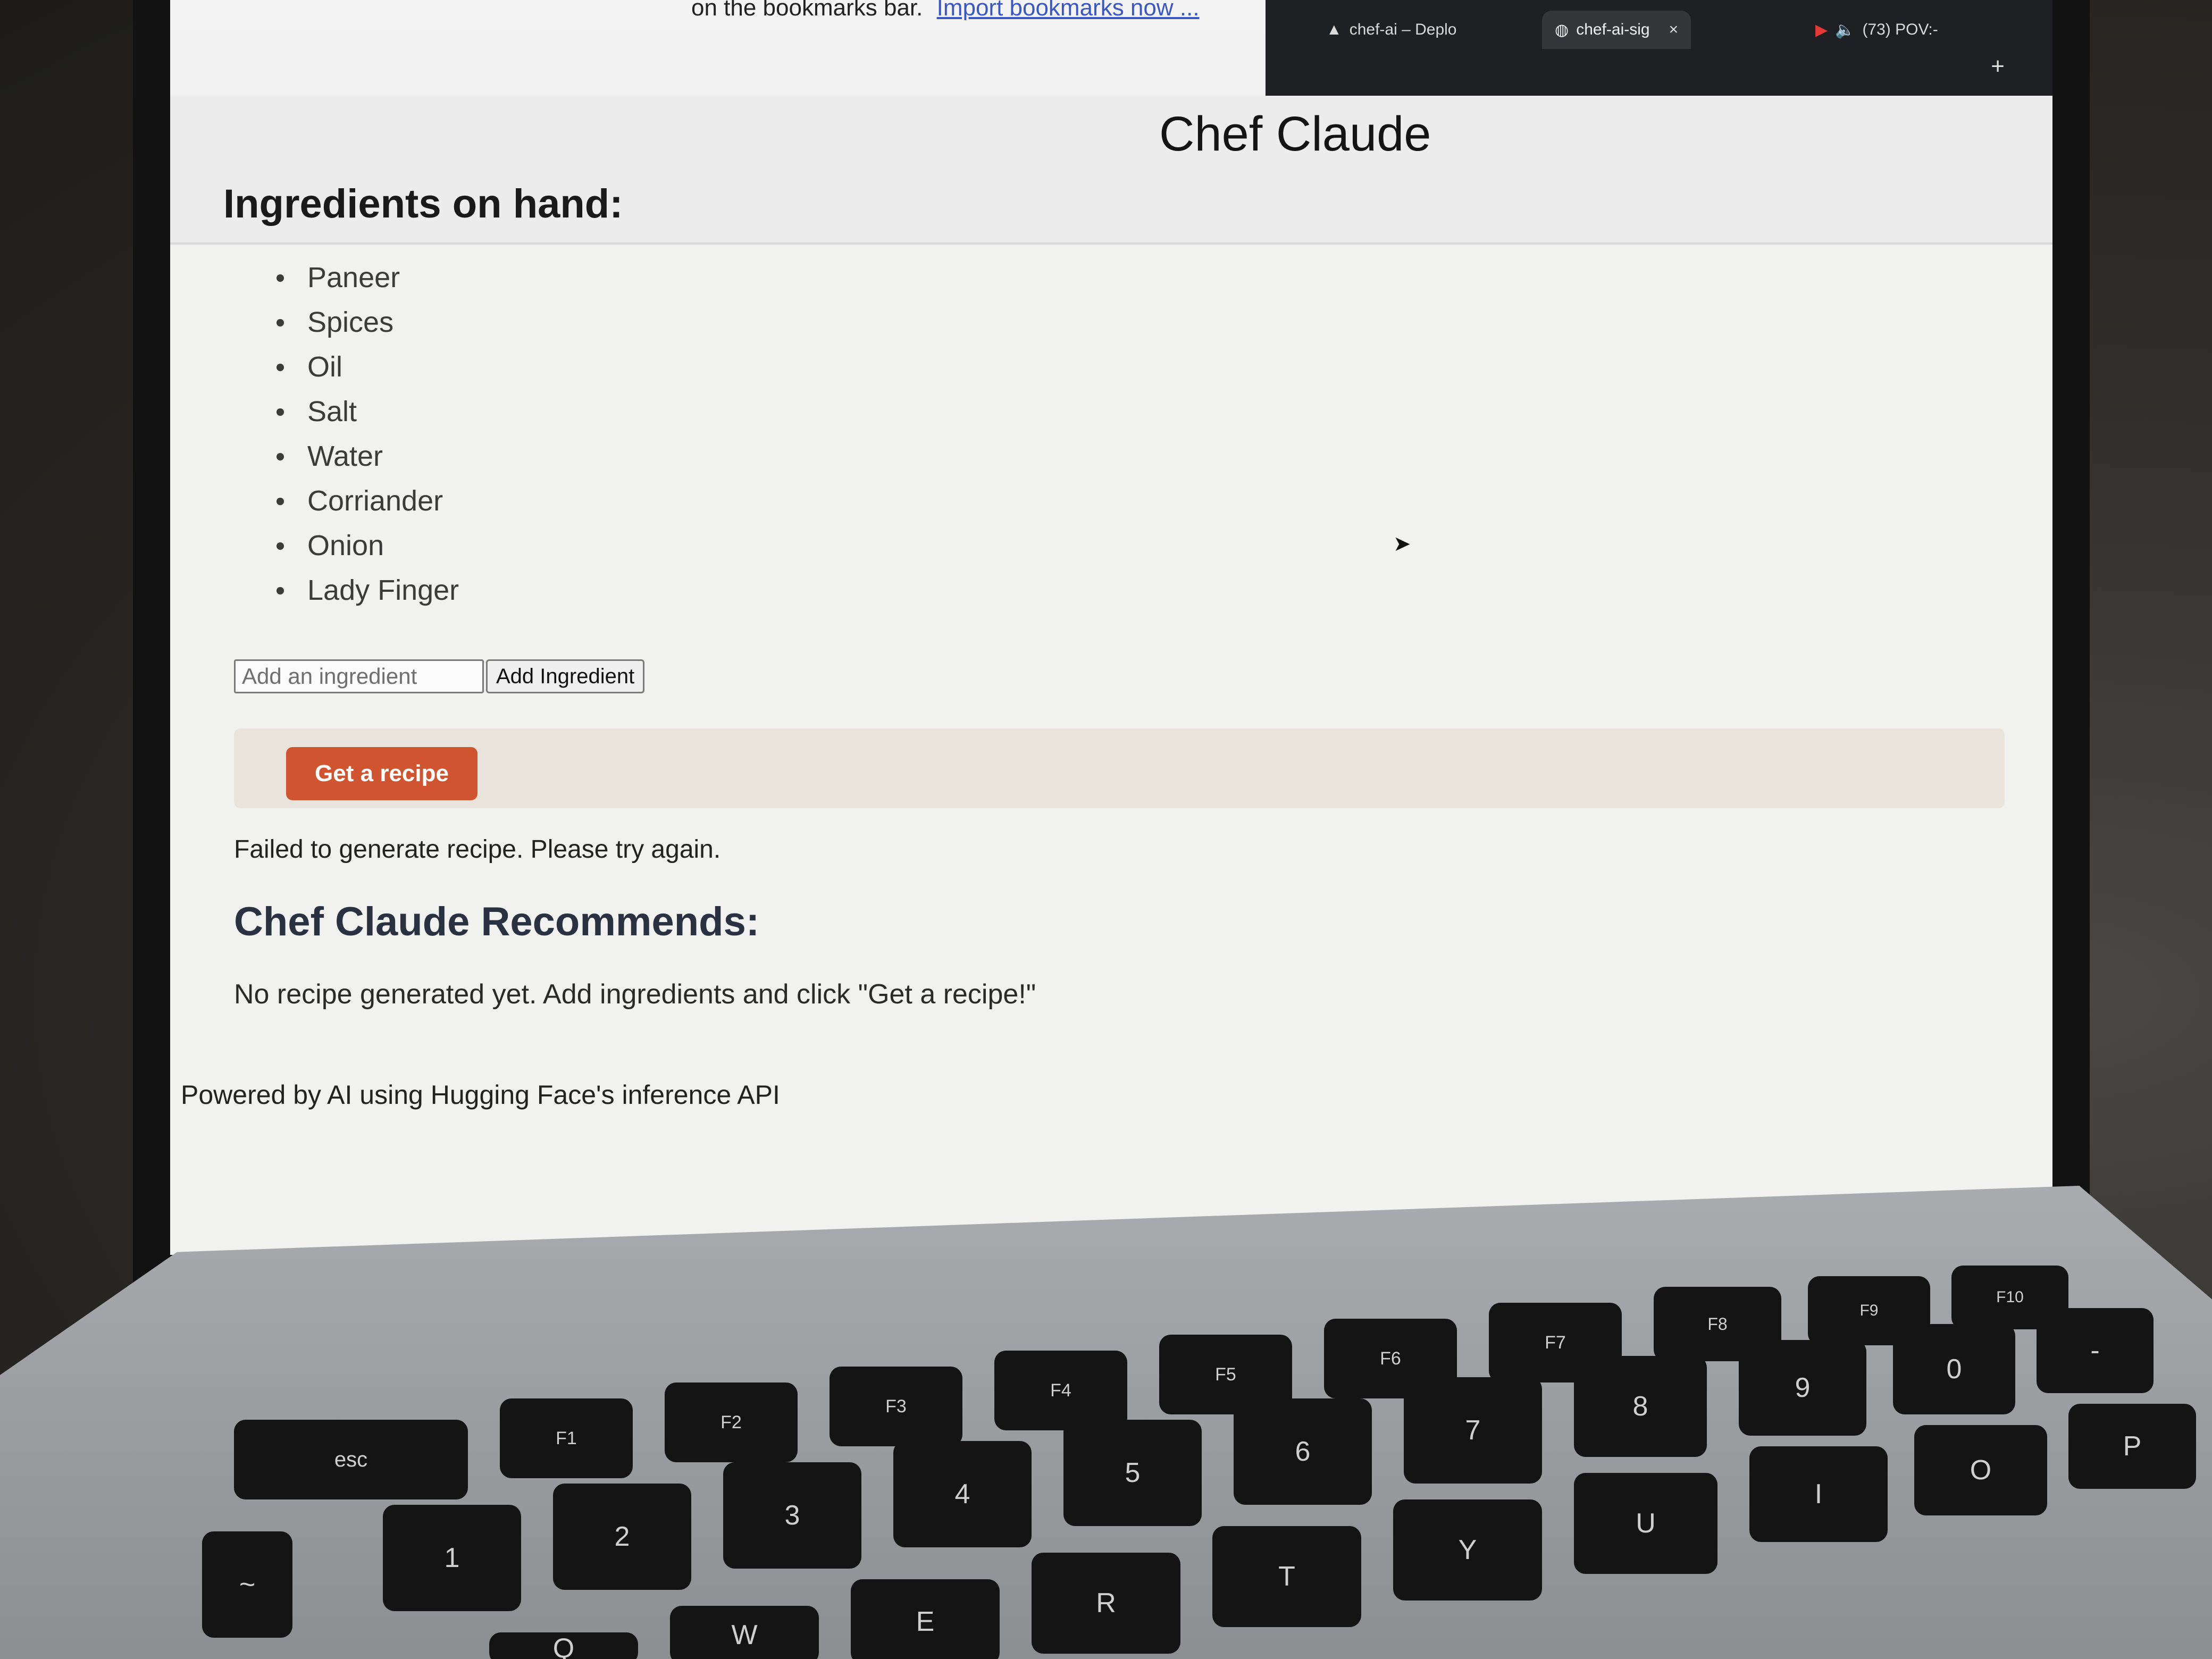 Image resolution: width=2212 pixels, height=1659 pixels. What do you see at coordinates (1640, 1406) in the screenshot?
I see `key-8: 8` at bounding box center [1640, 1406].